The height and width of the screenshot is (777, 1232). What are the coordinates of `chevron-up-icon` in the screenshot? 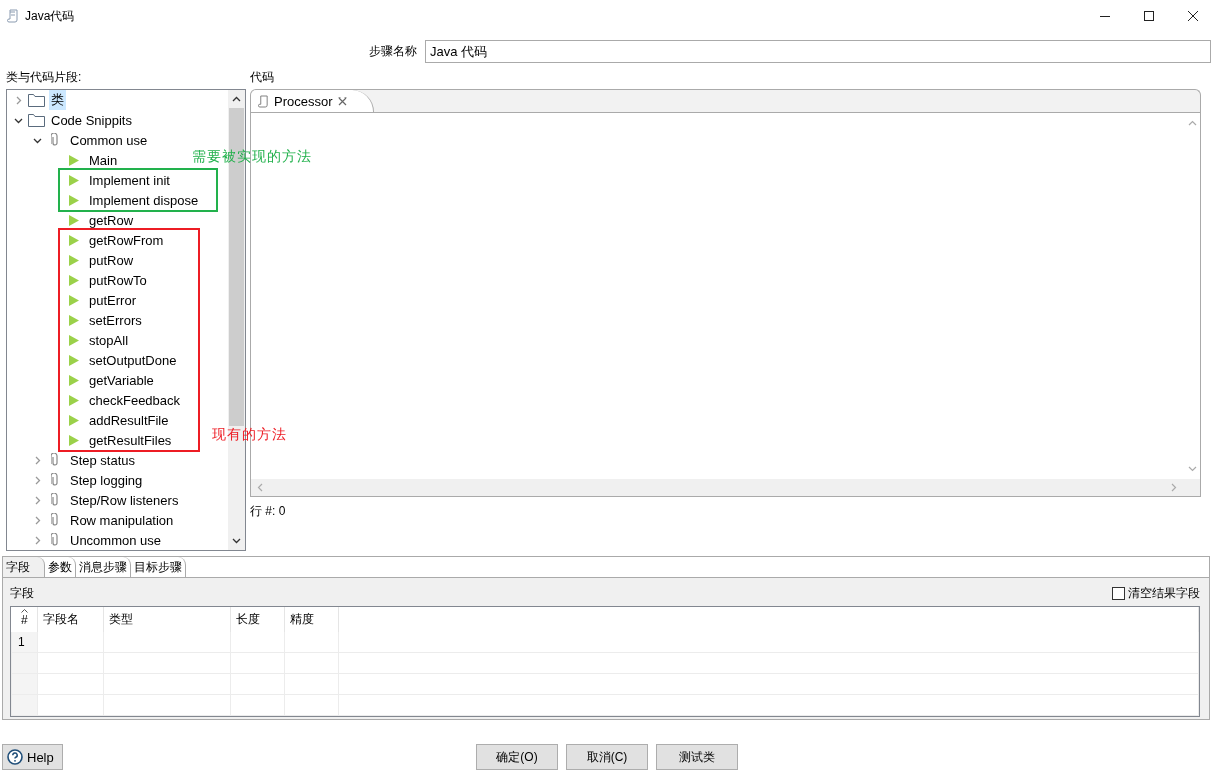 It's located at (236, 99).